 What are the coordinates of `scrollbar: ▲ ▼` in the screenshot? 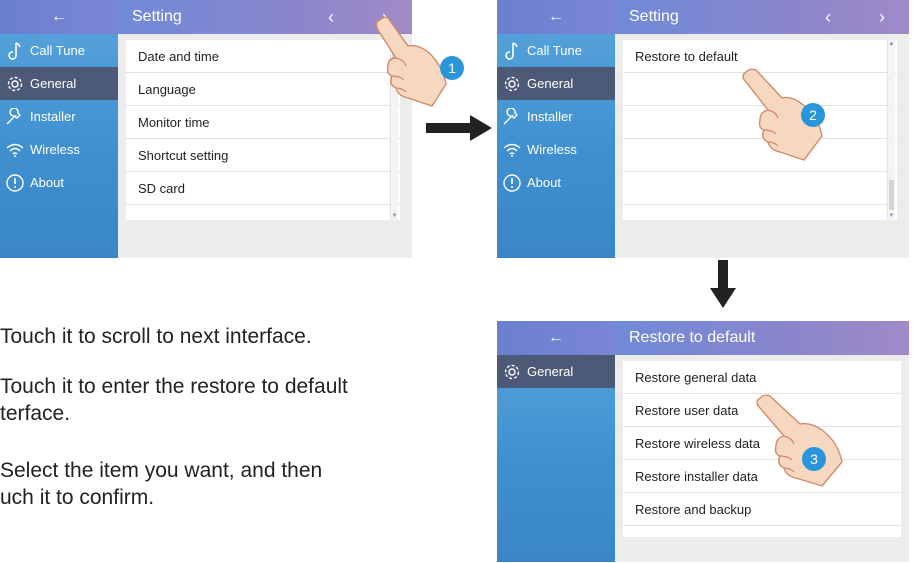 It's located at (891, 130).